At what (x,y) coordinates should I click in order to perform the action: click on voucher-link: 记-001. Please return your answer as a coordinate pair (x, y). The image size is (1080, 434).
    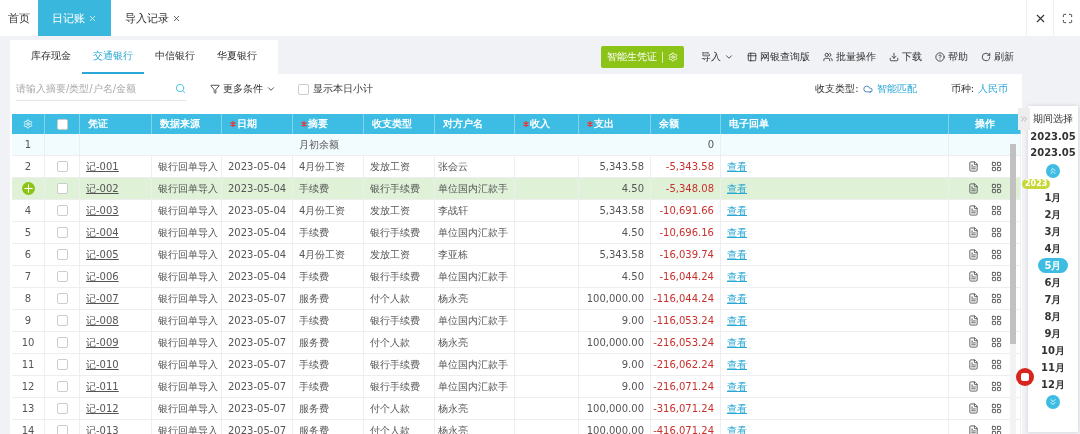
    Looking at the image, I should click on (102, 166).